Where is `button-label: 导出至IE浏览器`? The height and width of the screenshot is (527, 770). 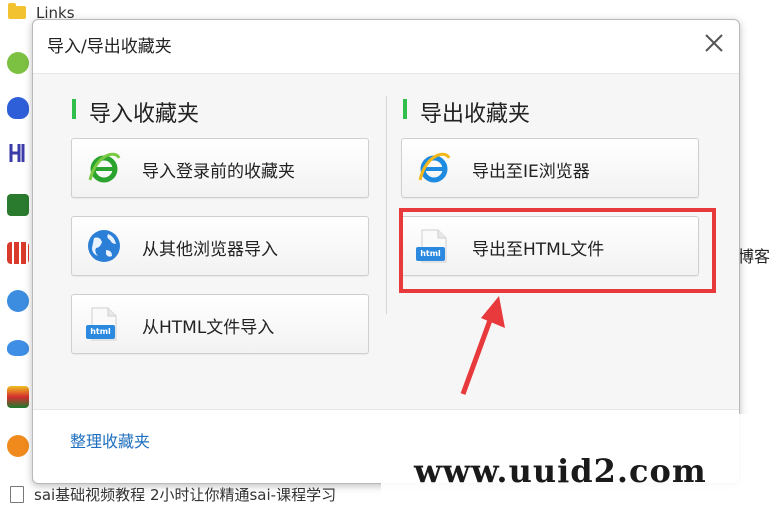
button-label: 导出至IE浏览器 is located at coordinates (531, 172).